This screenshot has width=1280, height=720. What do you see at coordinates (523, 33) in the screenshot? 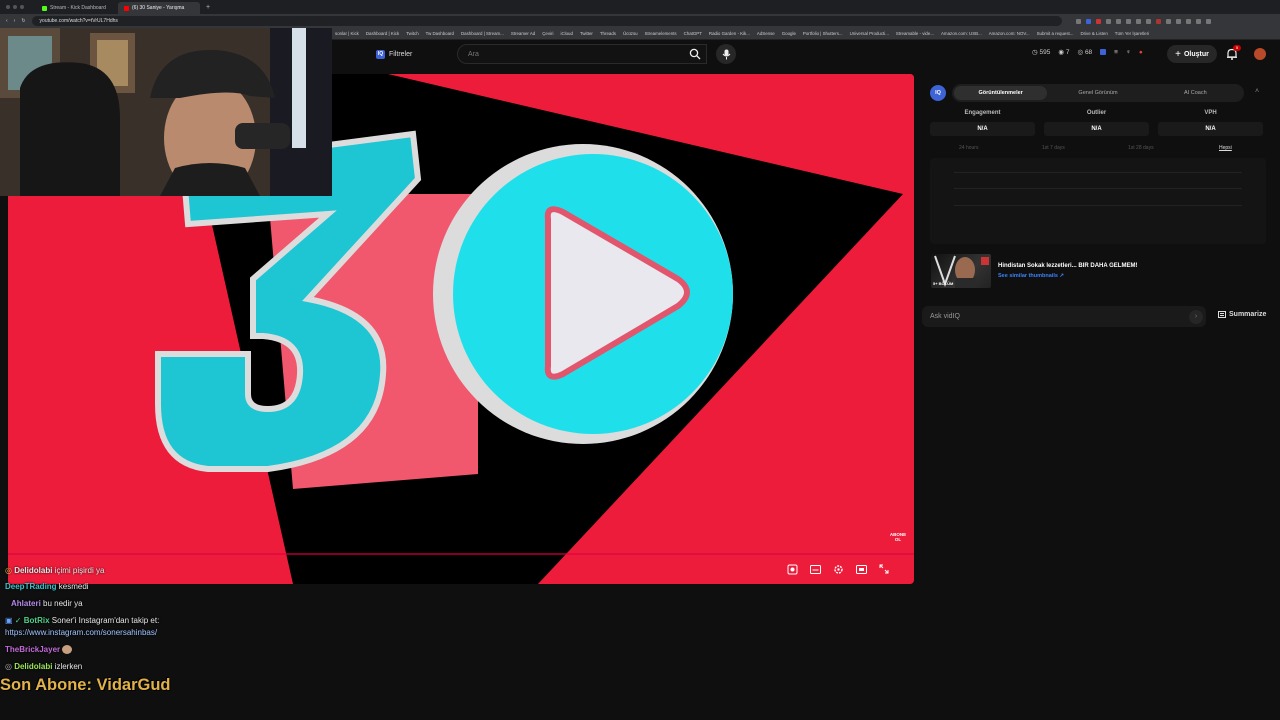
I see `bookmark-item: Streamer Ad` at bounding box center [523, 33].